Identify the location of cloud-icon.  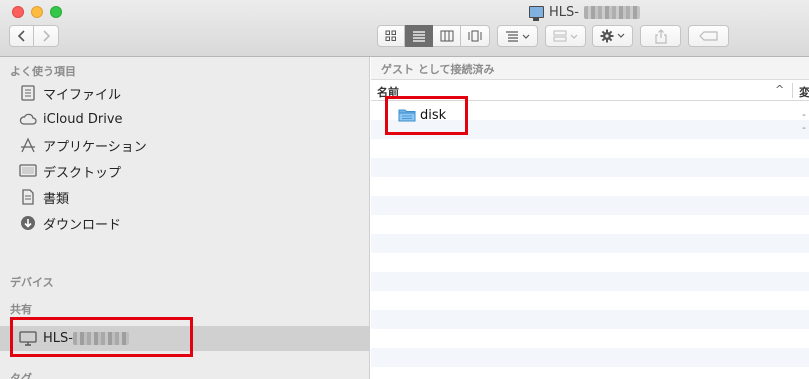
(28, 119).